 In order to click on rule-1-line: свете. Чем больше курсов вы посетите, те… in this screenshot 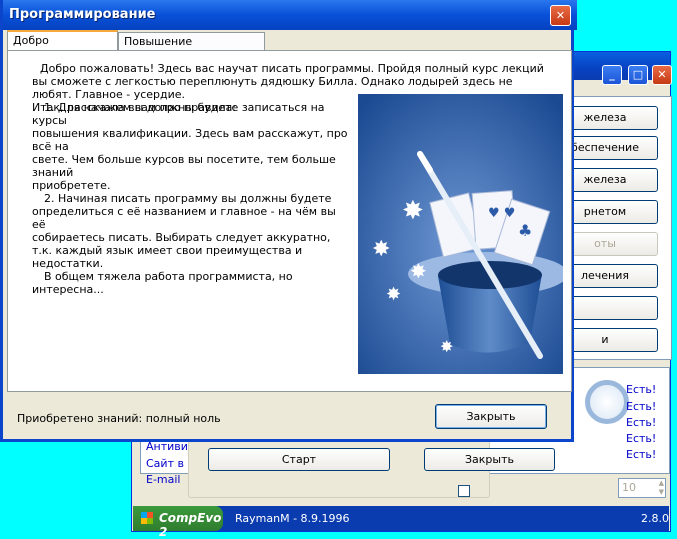, I will do `click(184, 166)`.